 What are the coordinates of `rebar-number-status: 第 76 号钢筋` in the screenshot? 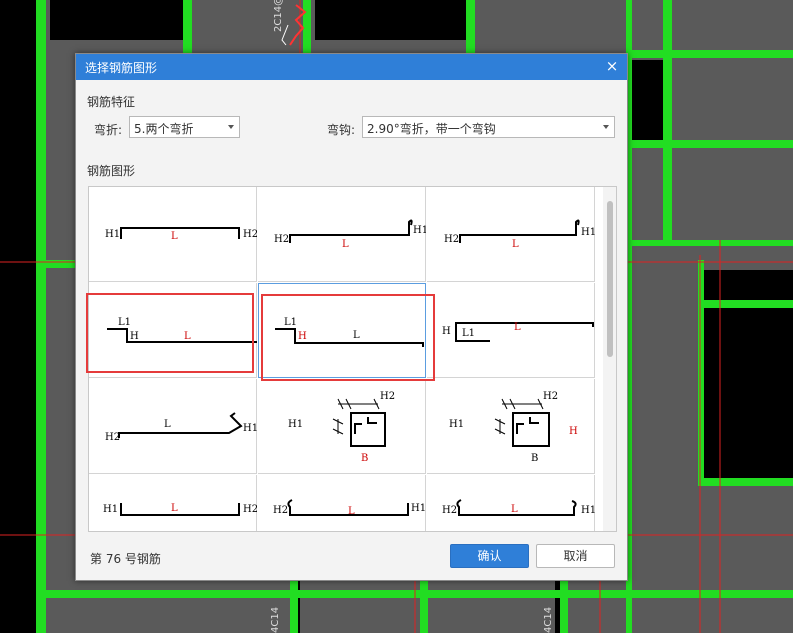 It's located at (125, 559).